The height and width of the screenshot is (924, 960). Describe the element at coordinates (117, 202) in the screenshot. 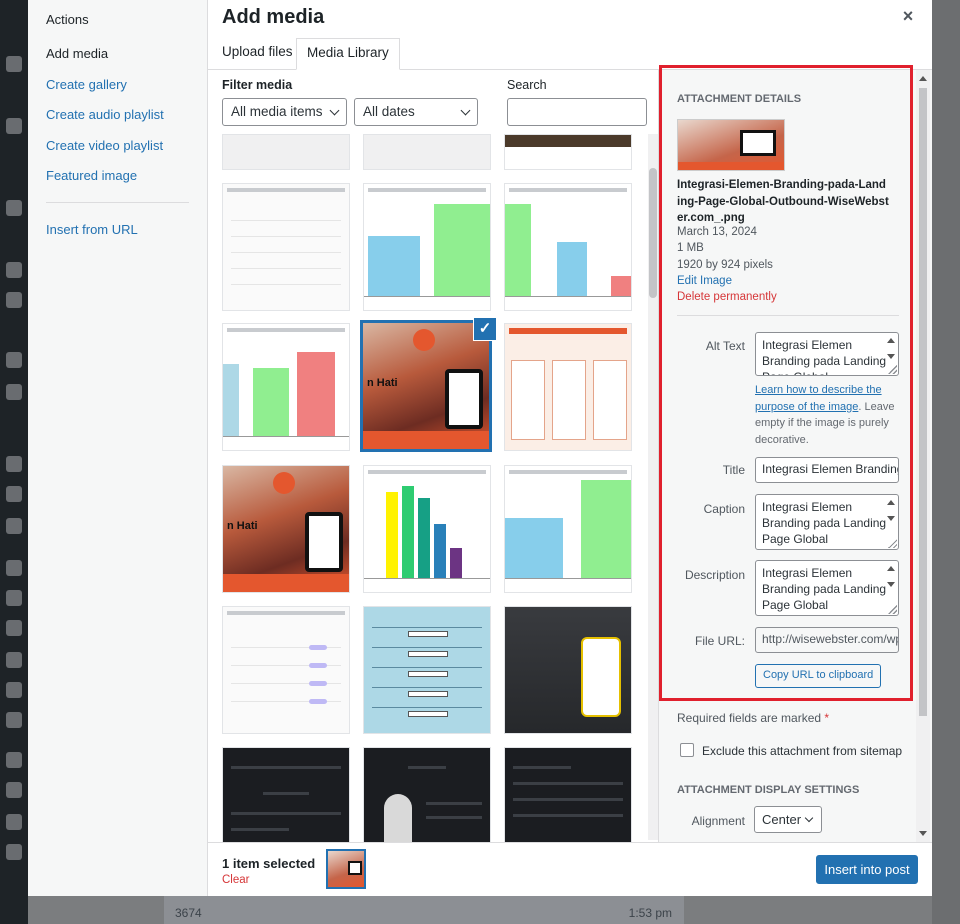

I see `menu-separator` at that location.